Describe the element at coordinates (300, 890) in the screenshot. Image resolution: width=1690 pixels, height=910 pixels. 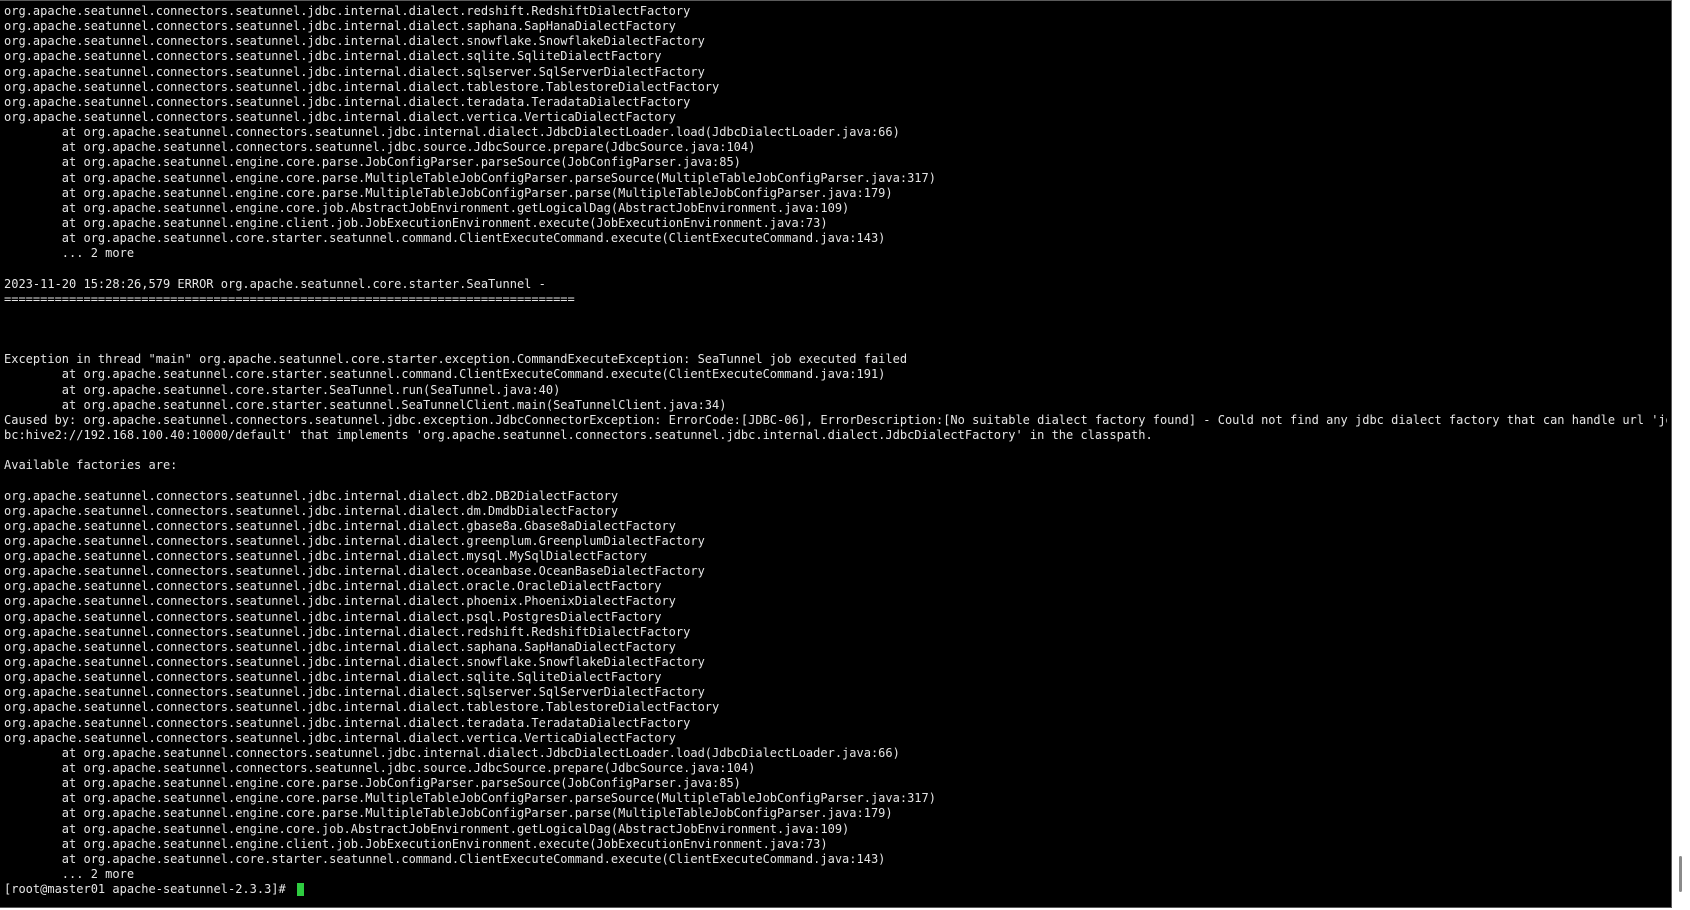
I see `text-cursor` at that location.